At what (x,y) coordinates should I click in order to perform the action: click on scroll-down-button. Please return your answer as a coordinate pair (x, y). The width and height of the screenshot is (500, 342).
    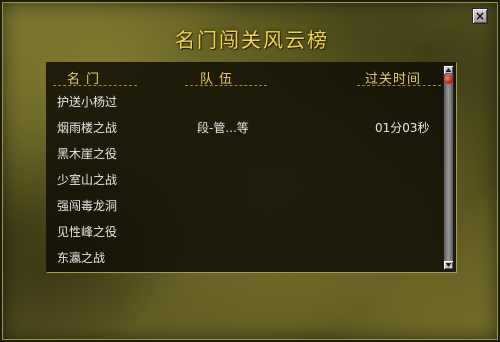
    Looking at the image, I should click on (448, 265).